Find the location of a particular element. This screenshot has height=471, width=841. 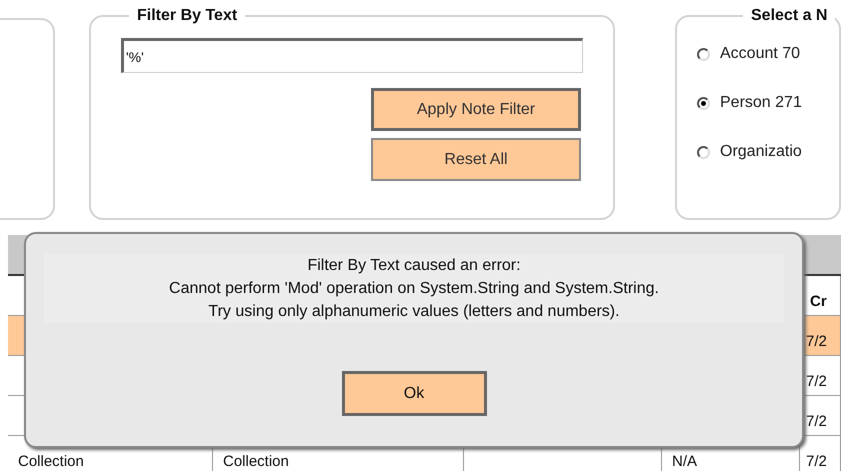

panel-title: Filter By Text is located at coordinates (187, 16).